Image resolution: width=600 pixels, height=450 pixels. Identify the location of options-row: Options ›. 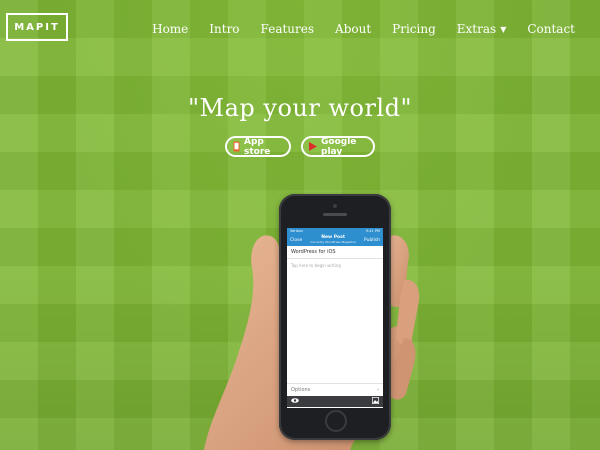
(335, 389).